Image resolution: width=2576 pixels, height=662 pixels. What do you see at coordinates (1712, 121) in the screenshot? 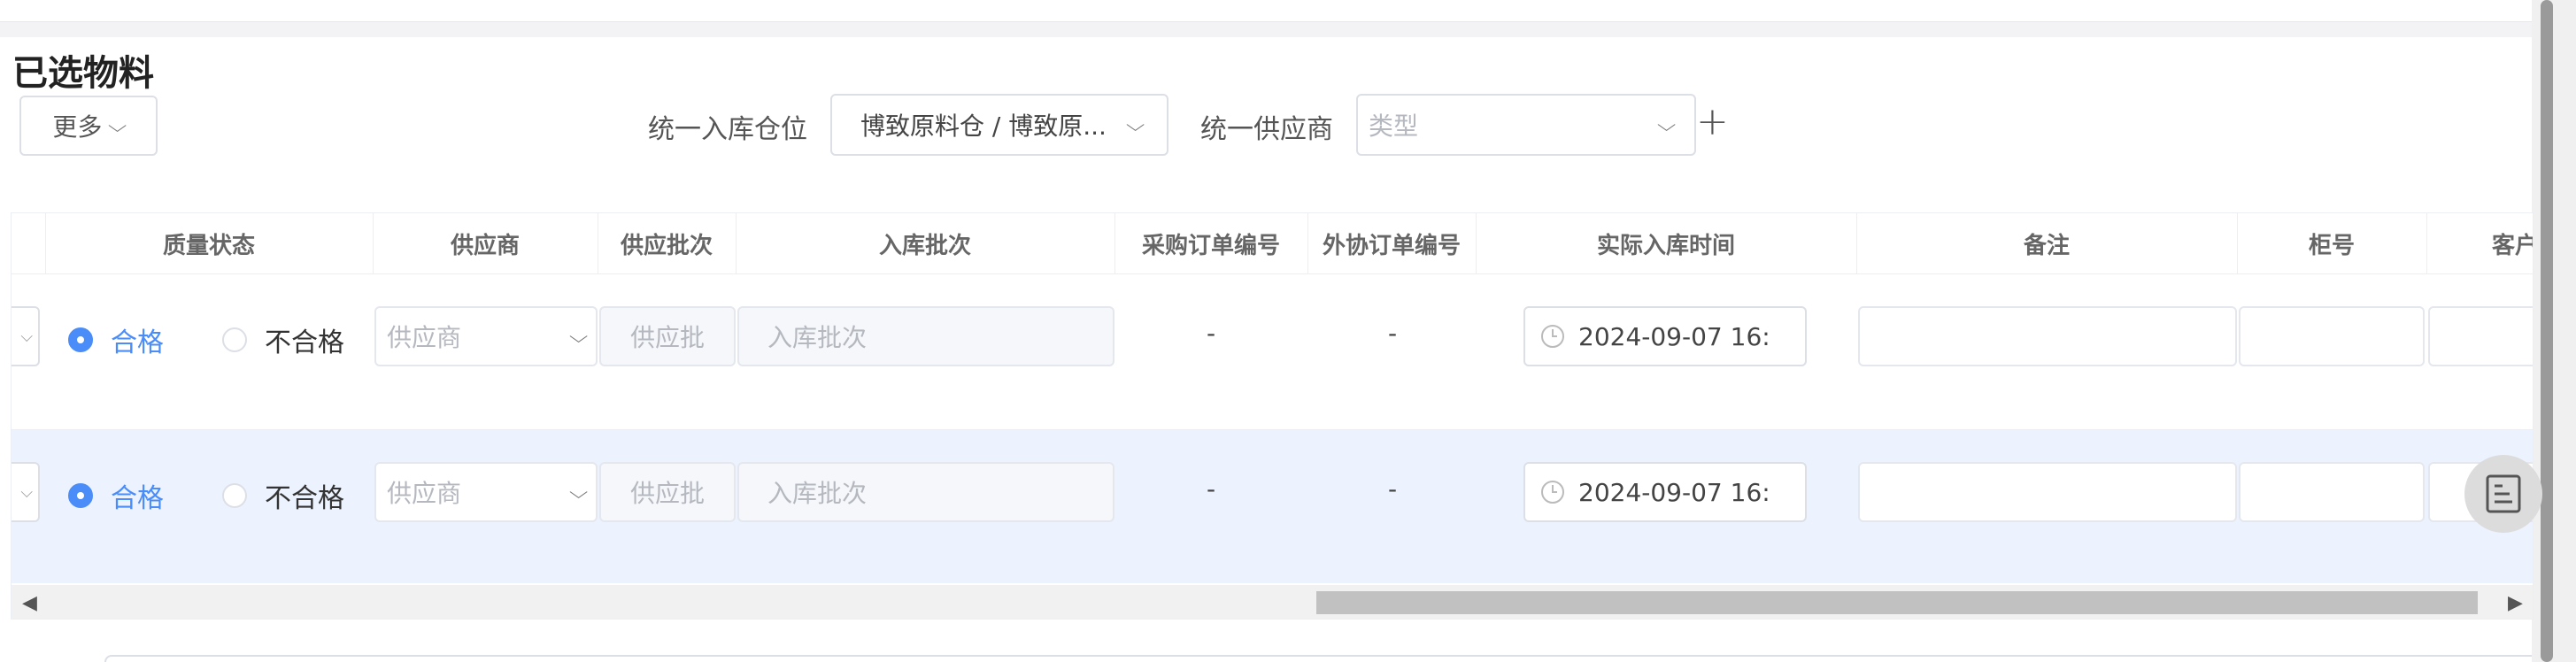
I see `add-supplier-button: +` at bounding box center [1712, 121].